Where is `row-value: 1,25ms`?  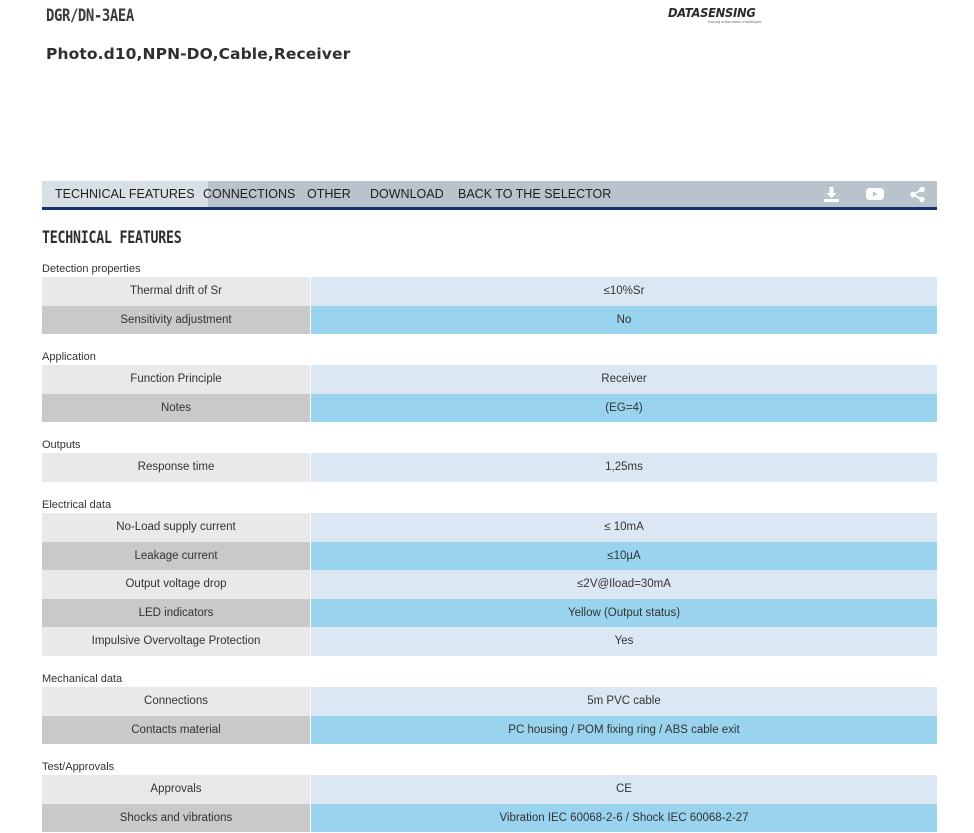
row-value: 1,25ms is located at coordinates (624, 467).